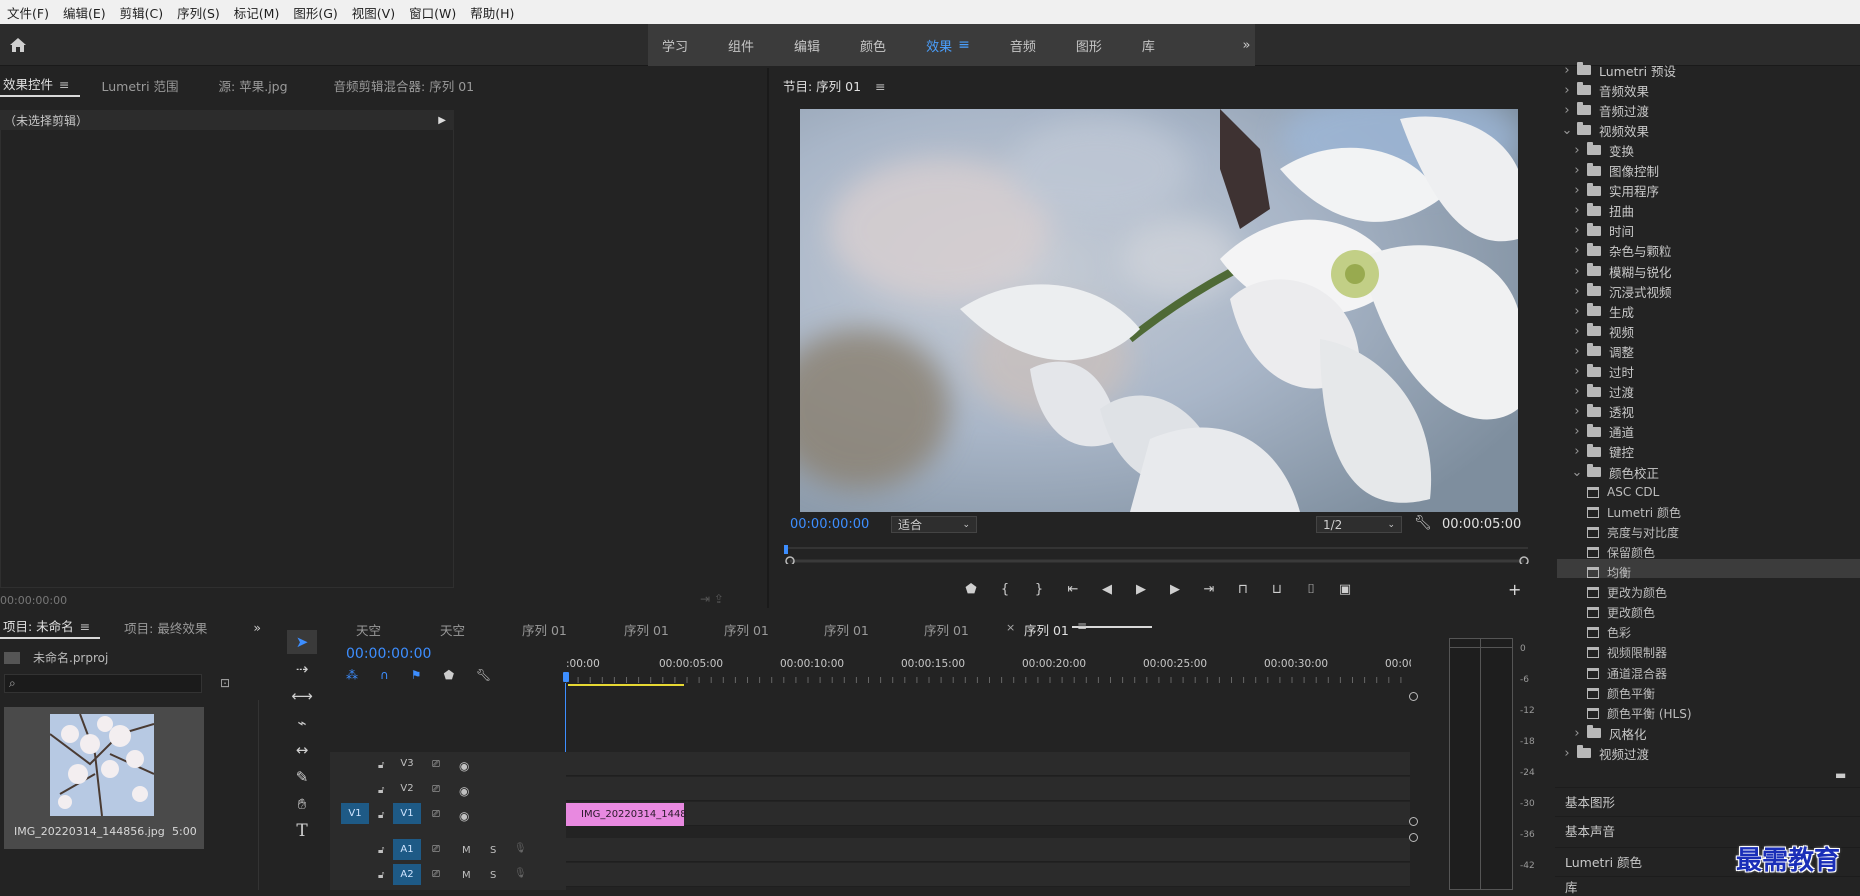 The height and width of the screenshot is (896, 1860). What do you see at coordinates (1311, 589) in the screenshot?
I see `camera-icon: ⌷` at bounding box center [1311, 589].